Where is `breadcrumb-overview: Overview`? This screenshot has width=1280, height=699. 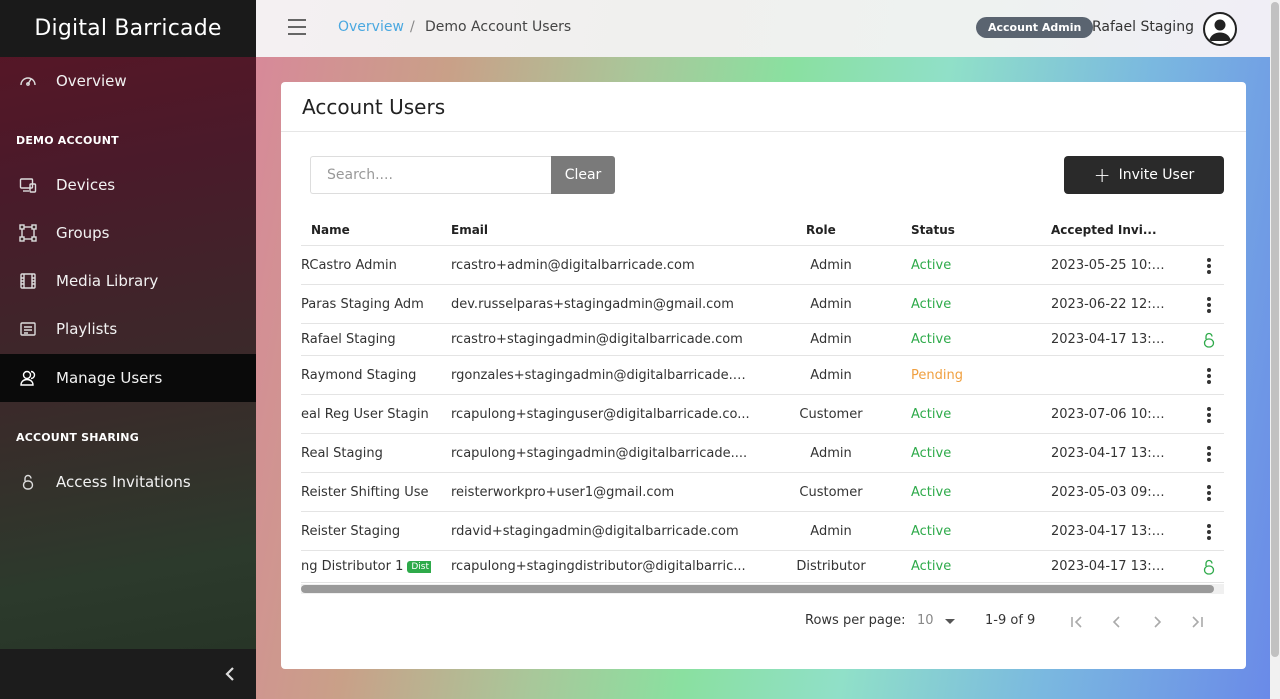
breadcrumb-overview: Overview is located at coordinates (371, 27).